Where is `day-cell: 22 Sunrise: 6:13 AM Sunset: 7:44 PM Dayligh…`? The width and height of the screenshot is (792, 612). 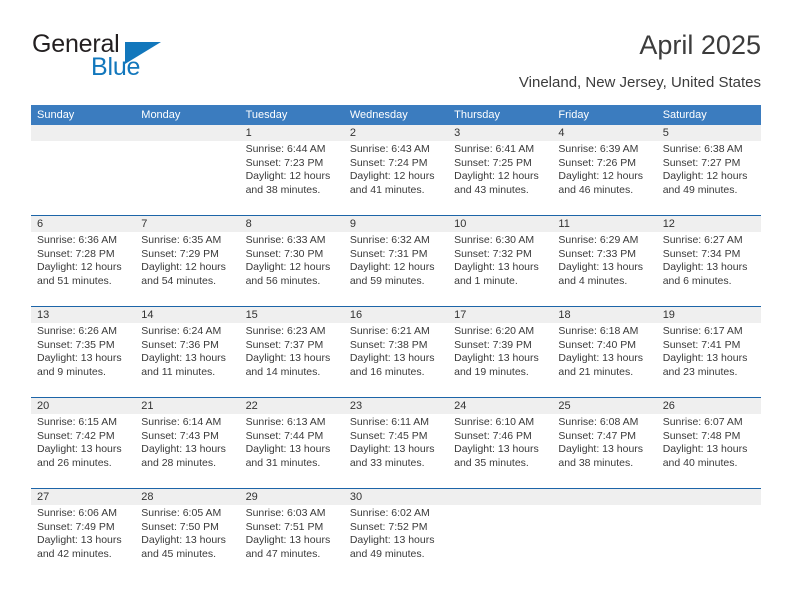 day-cell: 22 Sunrise: 6:13 AM Sunset: 7:44 PM Dayligh… is located at coordinates (292, 443).